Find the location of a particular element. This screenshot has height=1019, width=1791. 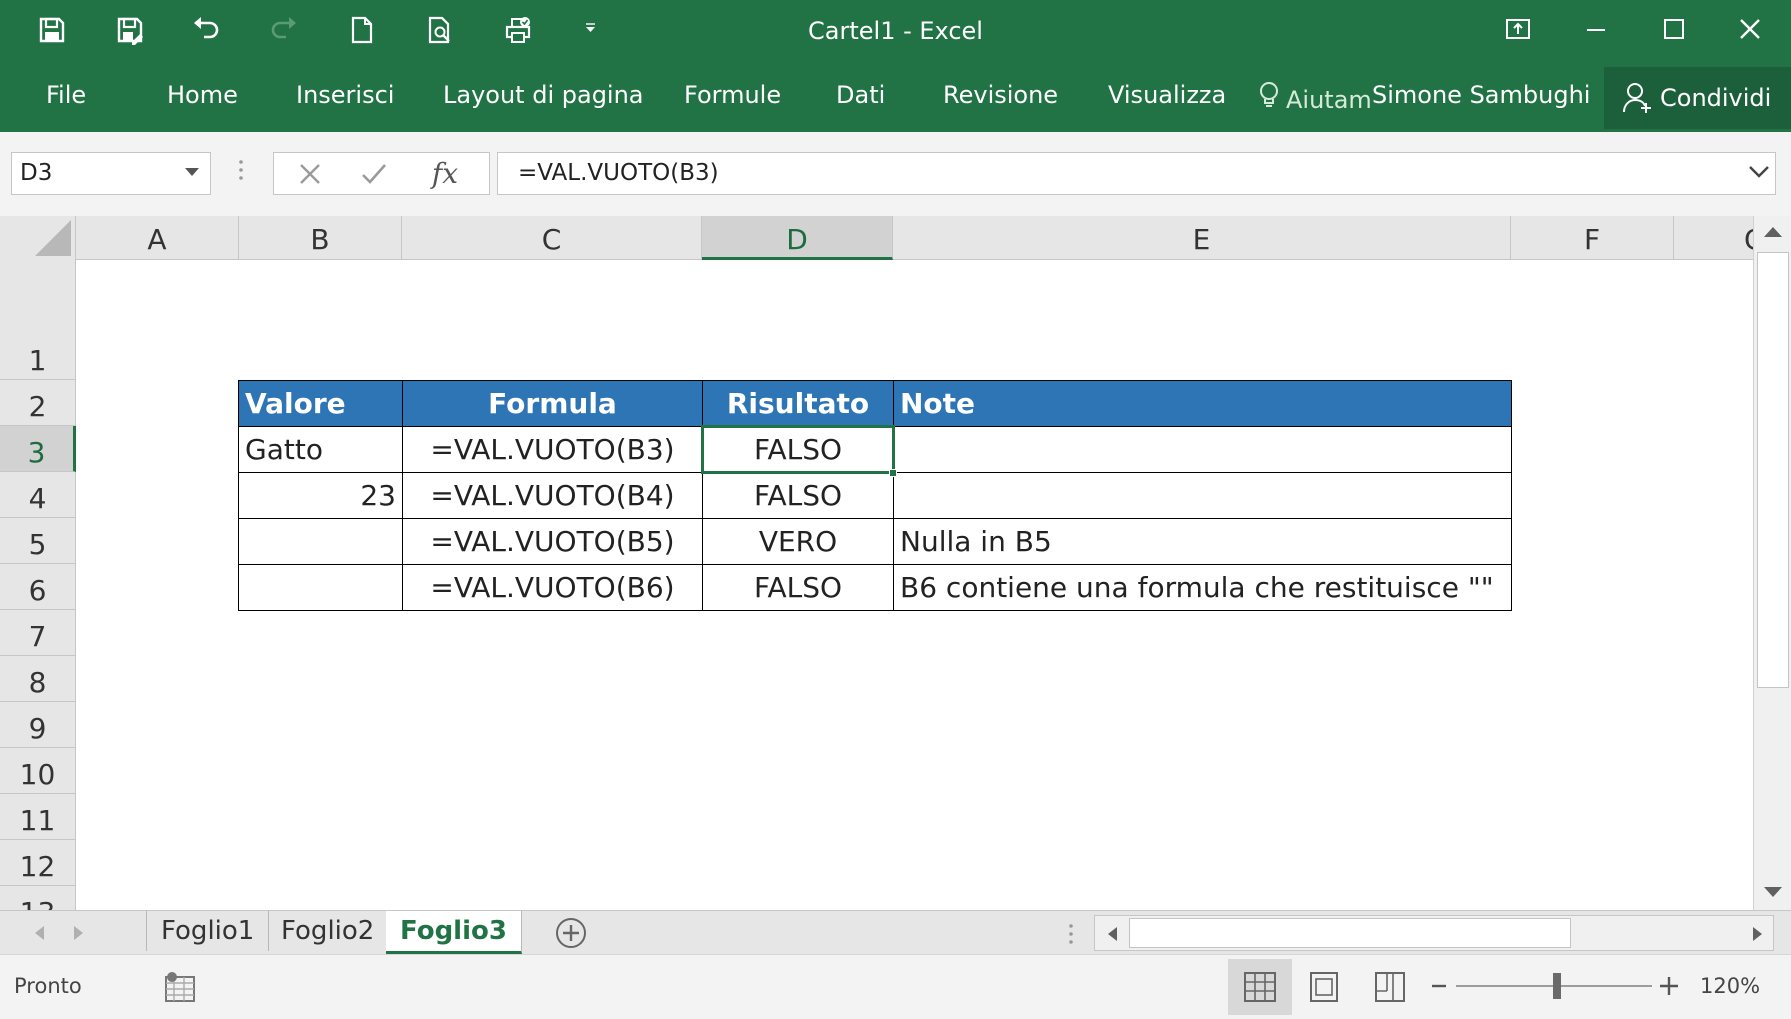

tell-me-search: Aiutam is located at coordinates (1315, 99).